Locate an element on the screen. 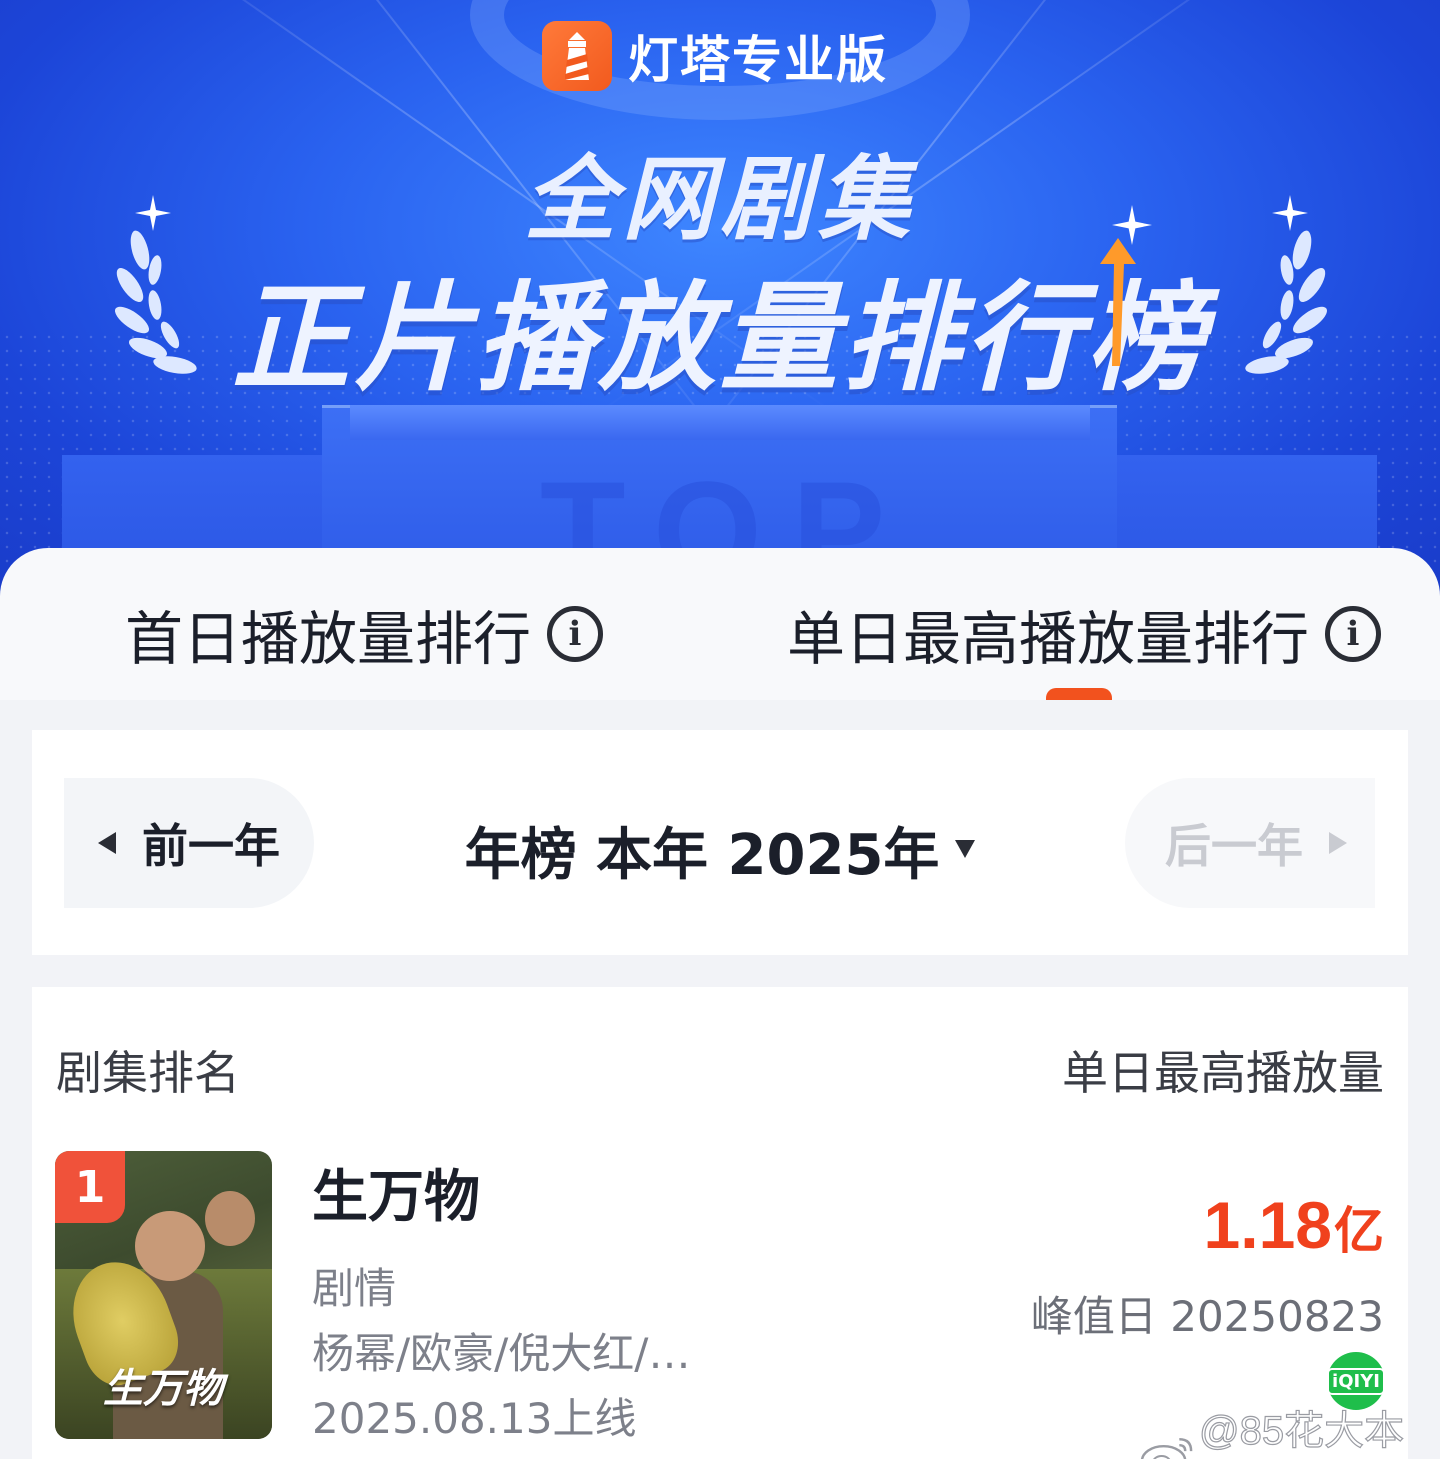 The image size is (1440, 1459). next-year-button: 后一年 is located at coordinates (1250, 843).